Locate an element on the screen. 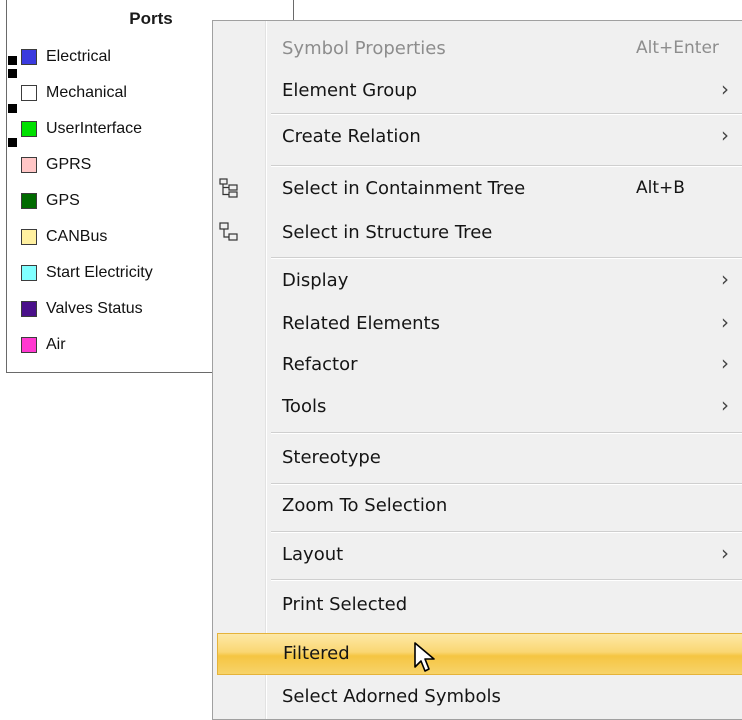 The height and width of the screenshot is (720, 742). mouse-pointer-icon is located at coordinates (424, 657).